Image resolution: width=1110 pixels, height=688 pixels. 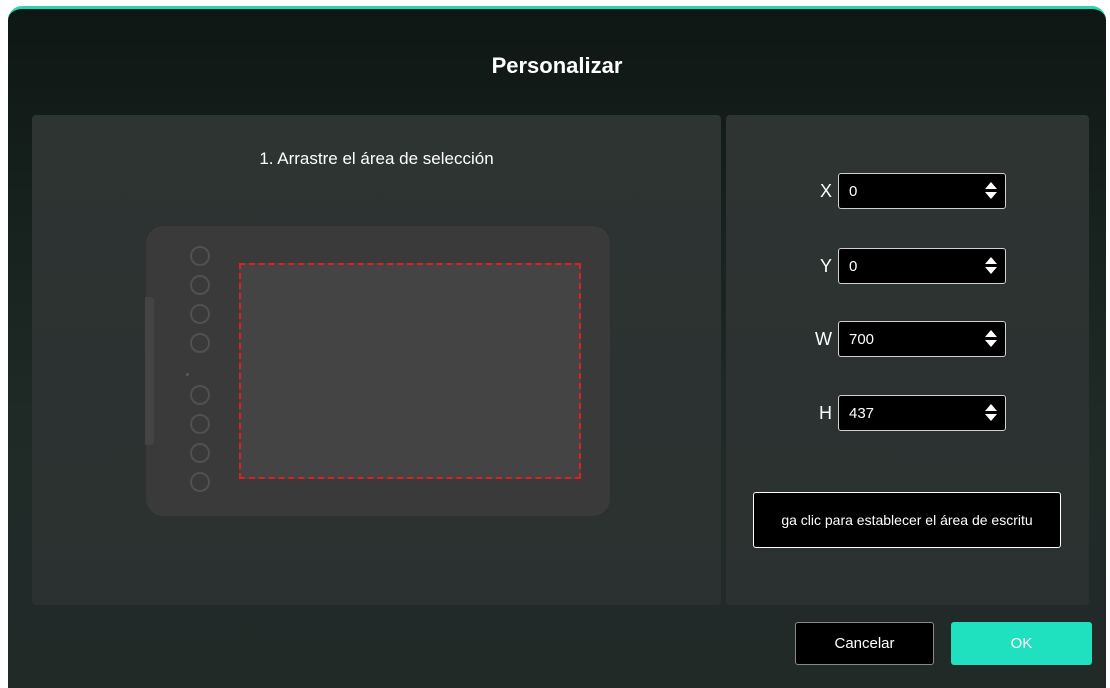 I want to click on tablet-indicator-dot, so click(x=187, y=374).